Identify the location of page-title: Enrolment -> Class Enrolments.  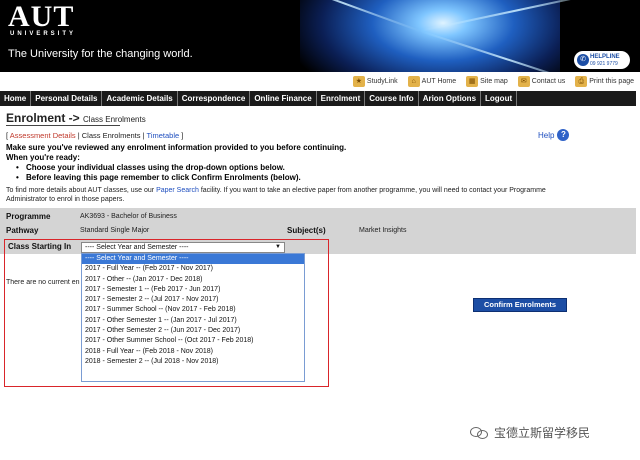
(76, 118).